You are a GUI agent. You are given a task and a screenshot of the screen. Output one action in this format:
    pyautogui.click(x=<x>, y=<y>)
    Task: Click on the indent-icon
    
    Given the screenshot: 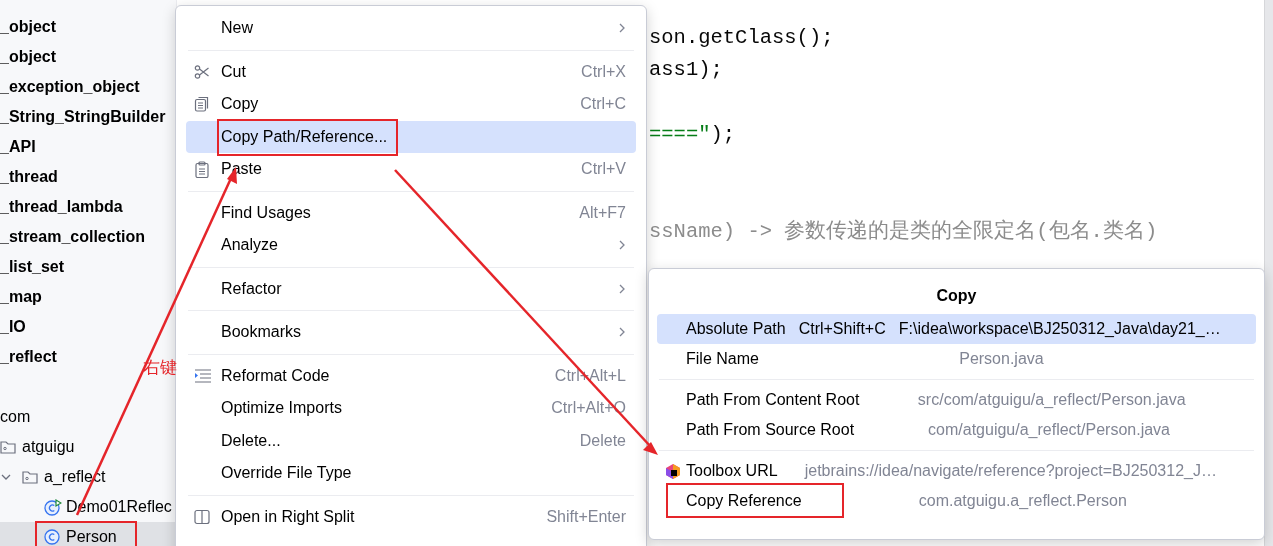 What is the action you would take?
    pyautogui.click(x=203, y=375)
    